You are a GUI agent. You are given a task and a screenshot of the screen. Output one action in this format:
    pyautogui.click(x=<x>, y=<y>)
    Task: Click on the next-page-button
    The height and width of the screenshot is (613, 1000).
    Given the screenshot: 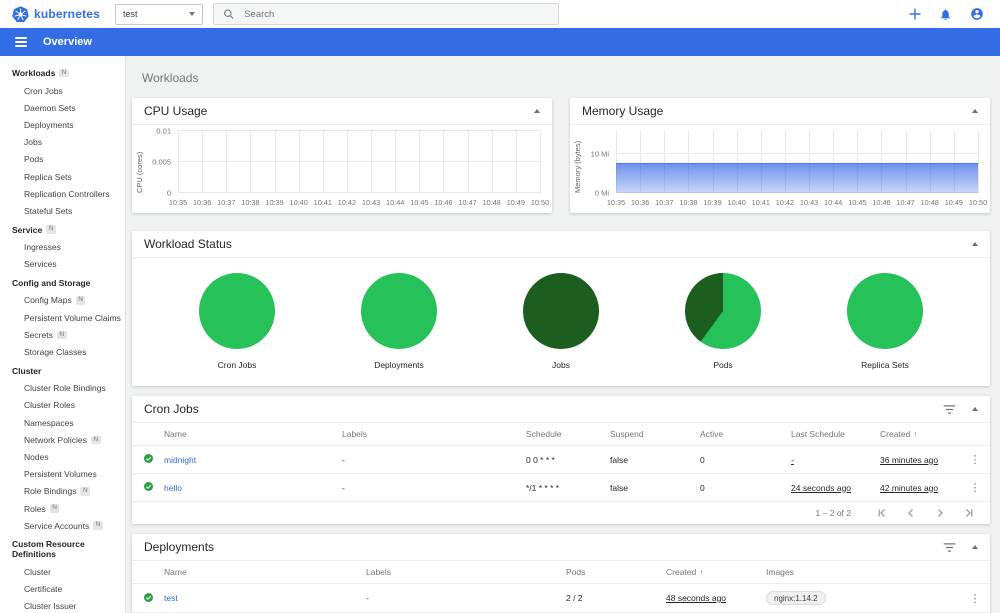 What is the action you would take?
    pyautogui.click(x=940, y=513)
    